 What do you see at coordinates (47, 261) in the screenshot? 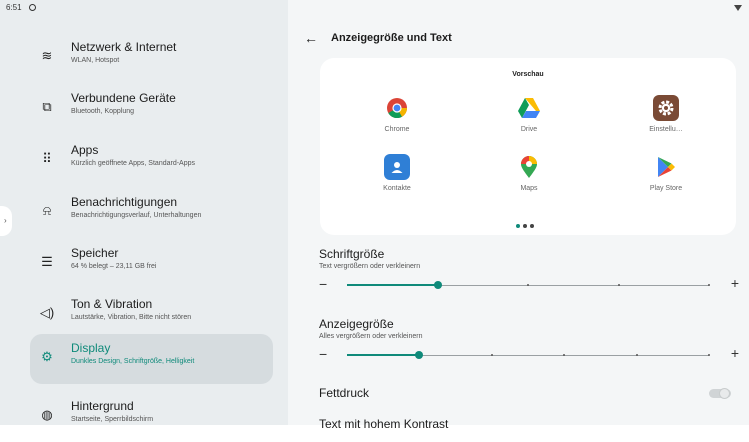
I see `storage-icon: ☰` at bounding box center [47, 261].